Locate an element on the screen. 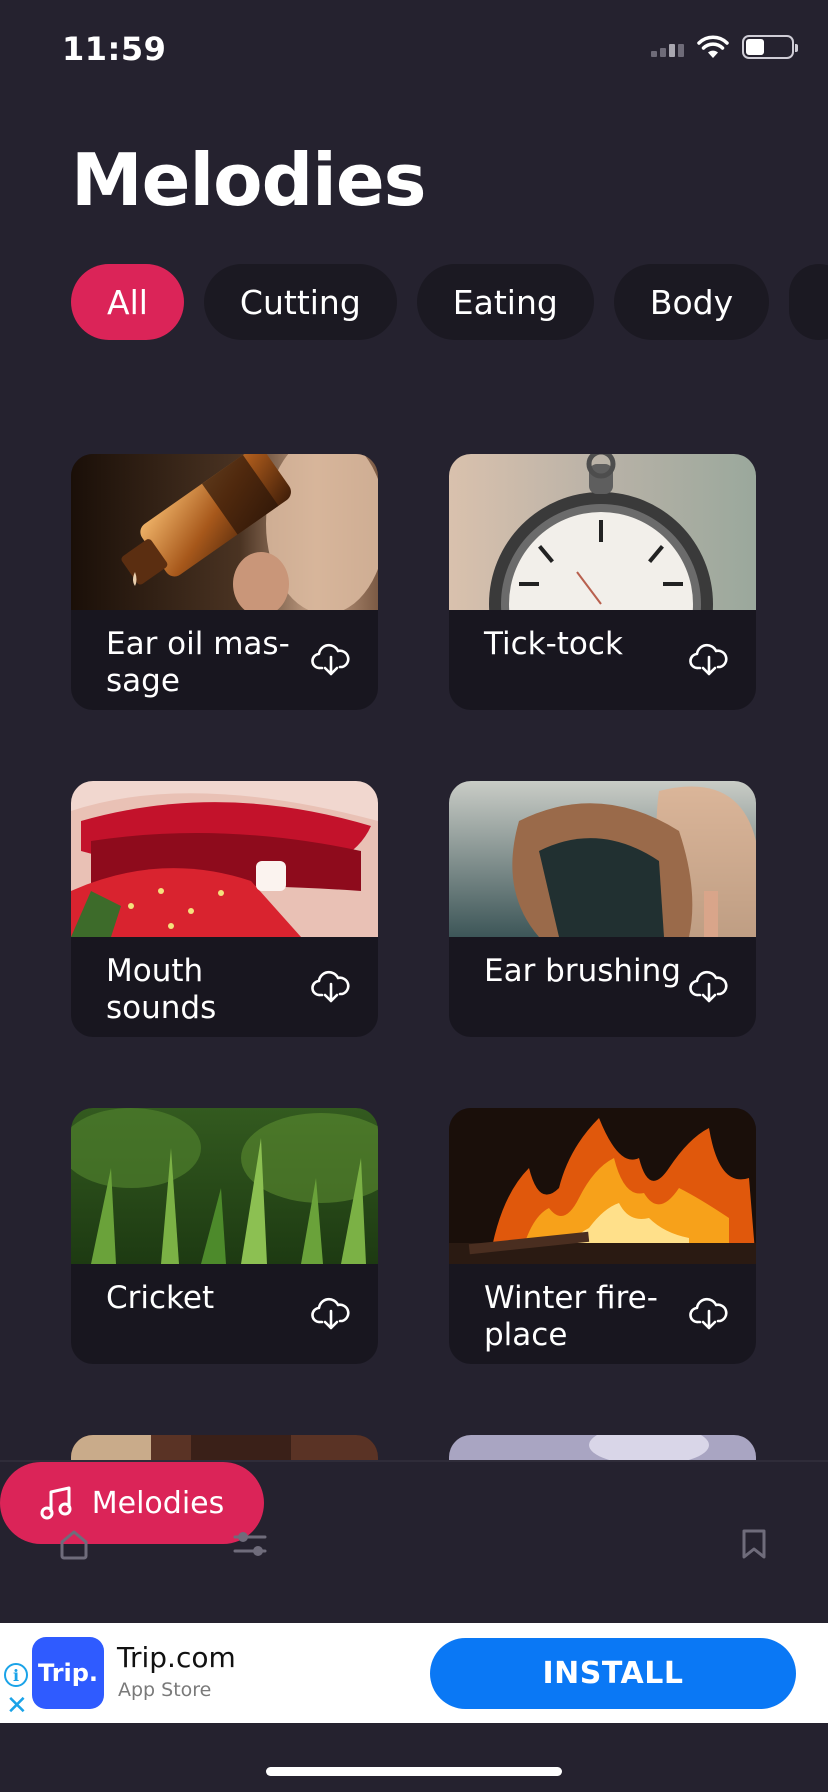  nav-saved is located at coordinates (754, 1543).